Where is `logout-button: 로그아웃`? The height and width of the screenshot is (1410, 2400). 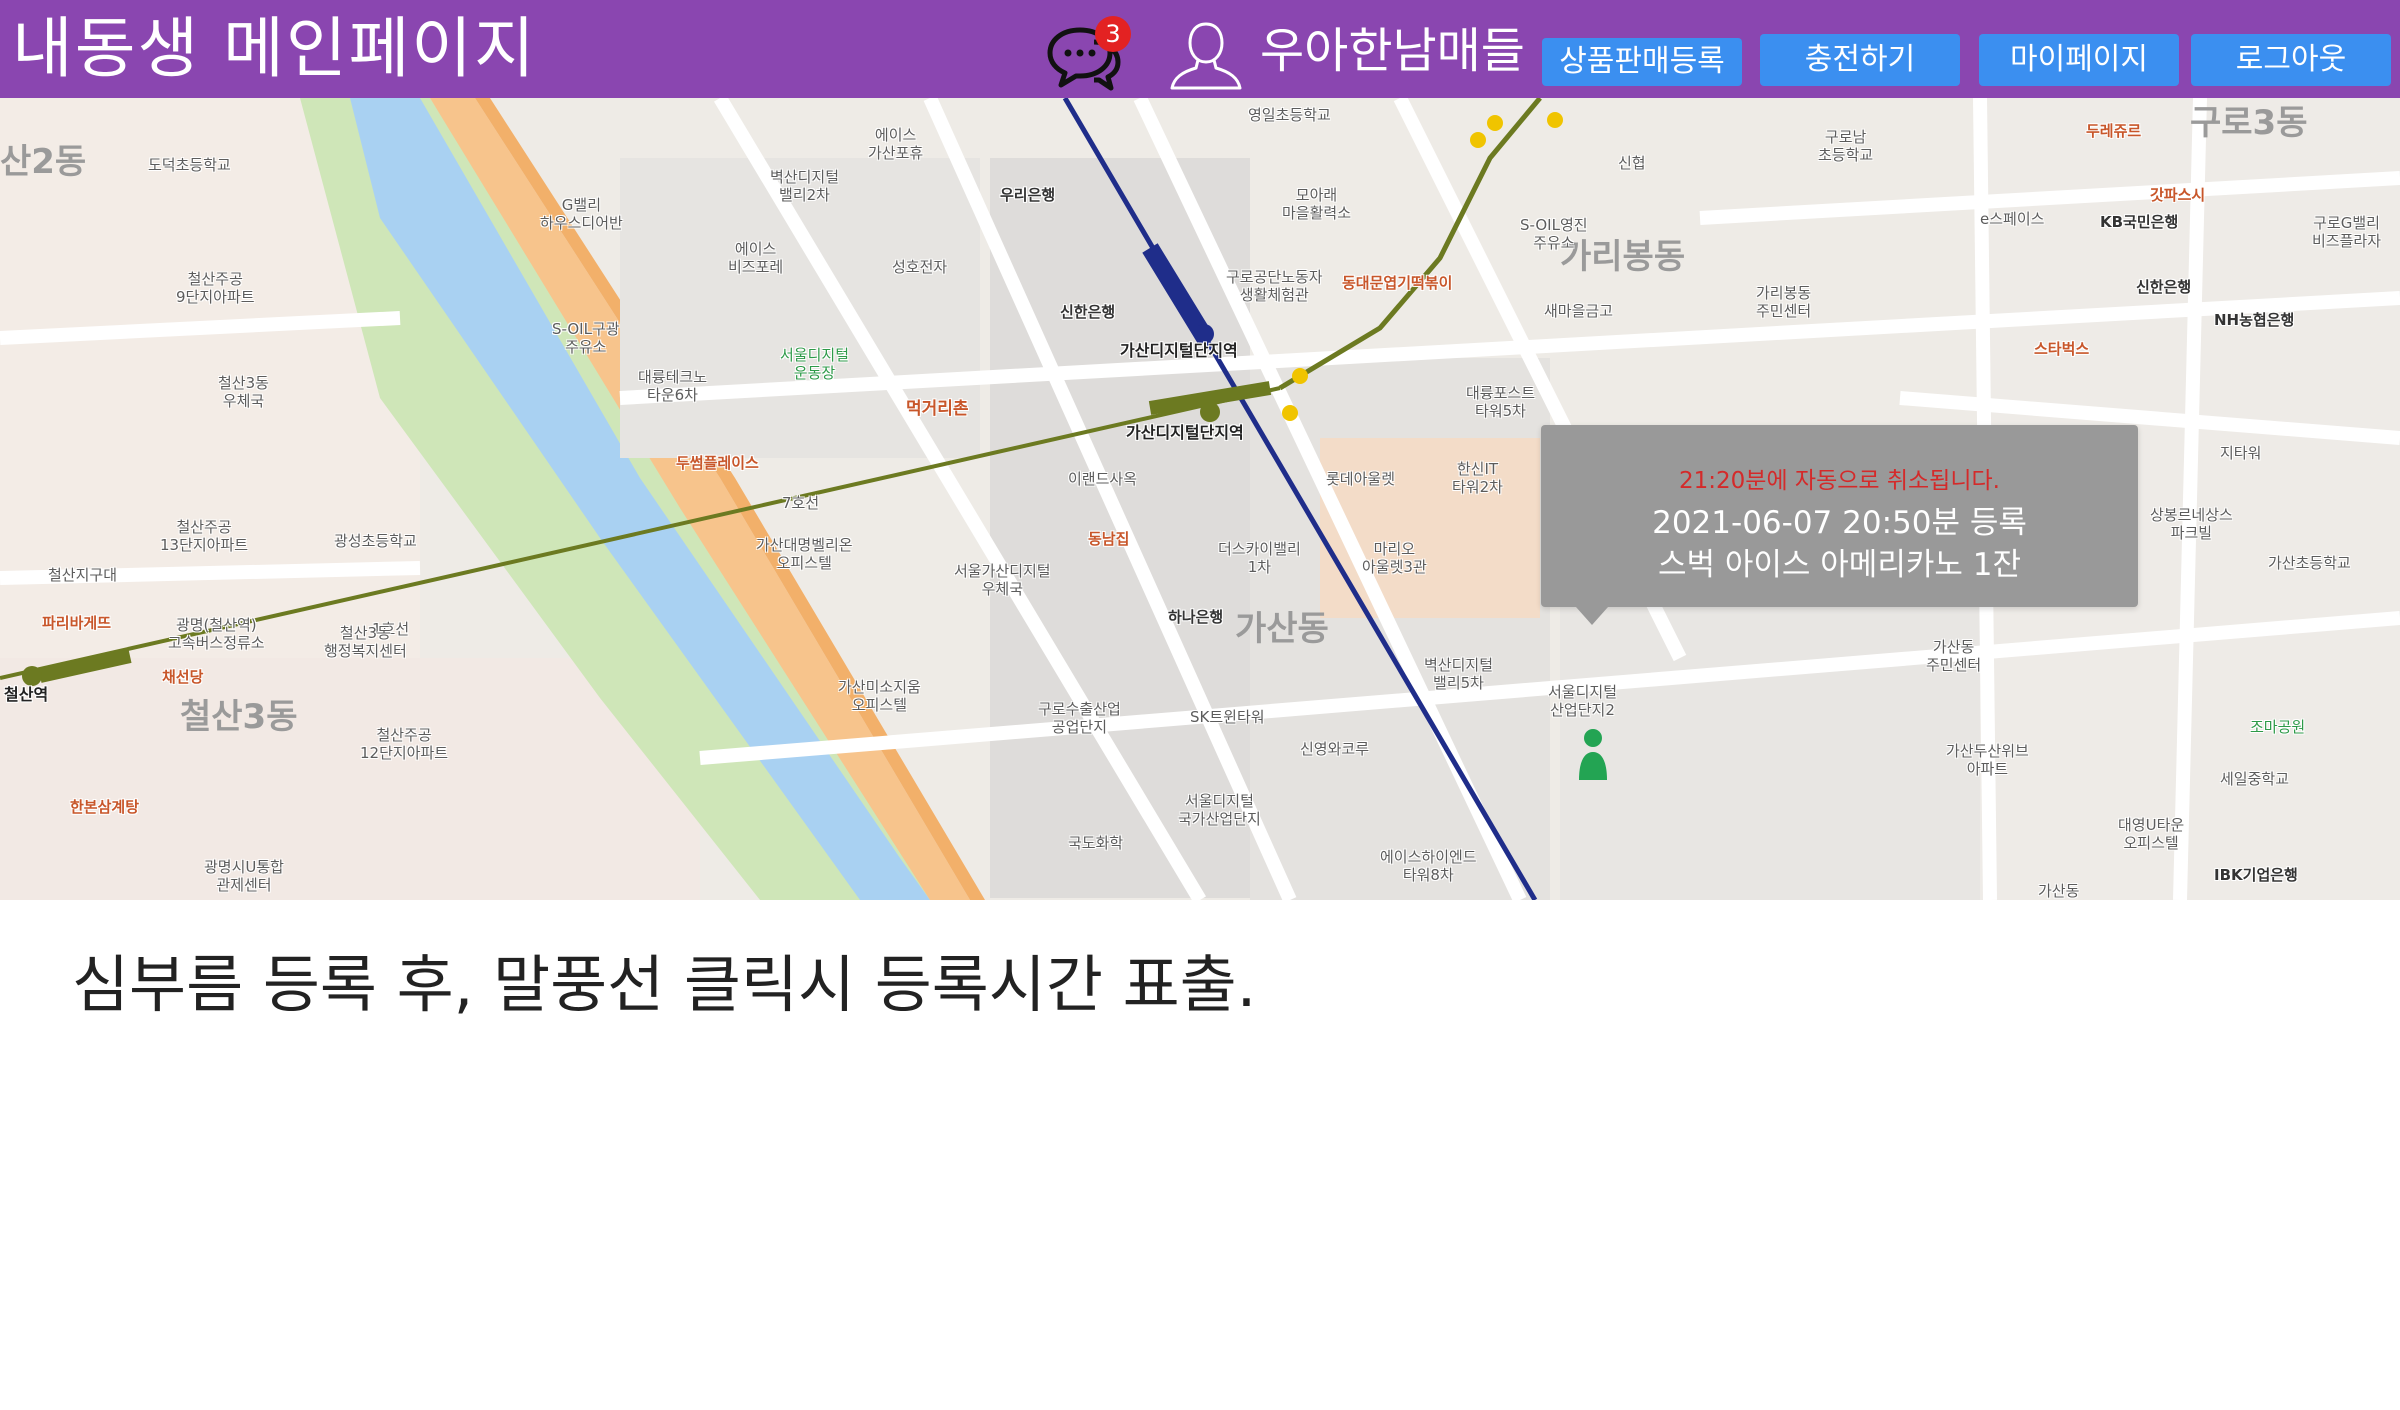
logout-button: 로그아웃 is located at coordinates (2291, 60).